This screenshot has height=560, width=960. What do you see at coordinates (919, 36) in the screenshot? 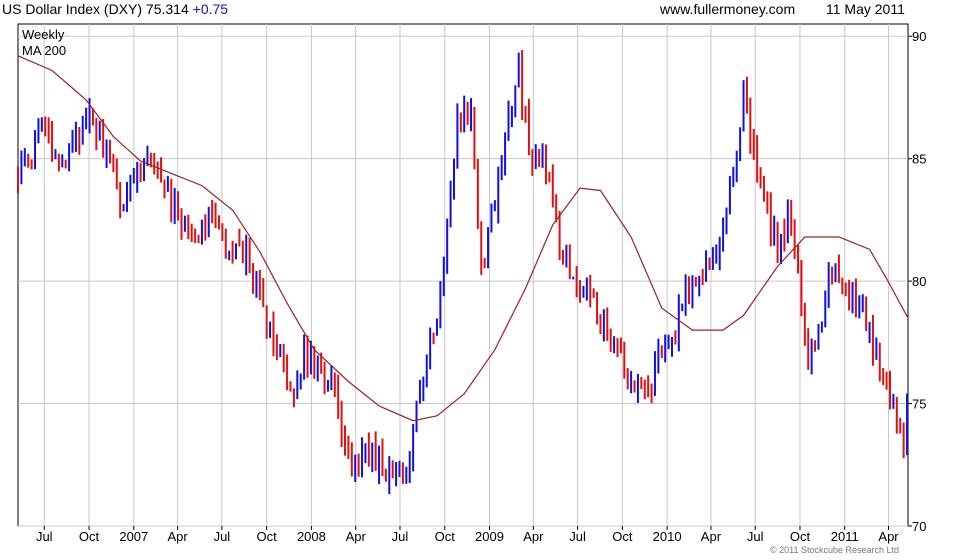
I see `y-tick-label: 90` at bounding box center [919, 36].